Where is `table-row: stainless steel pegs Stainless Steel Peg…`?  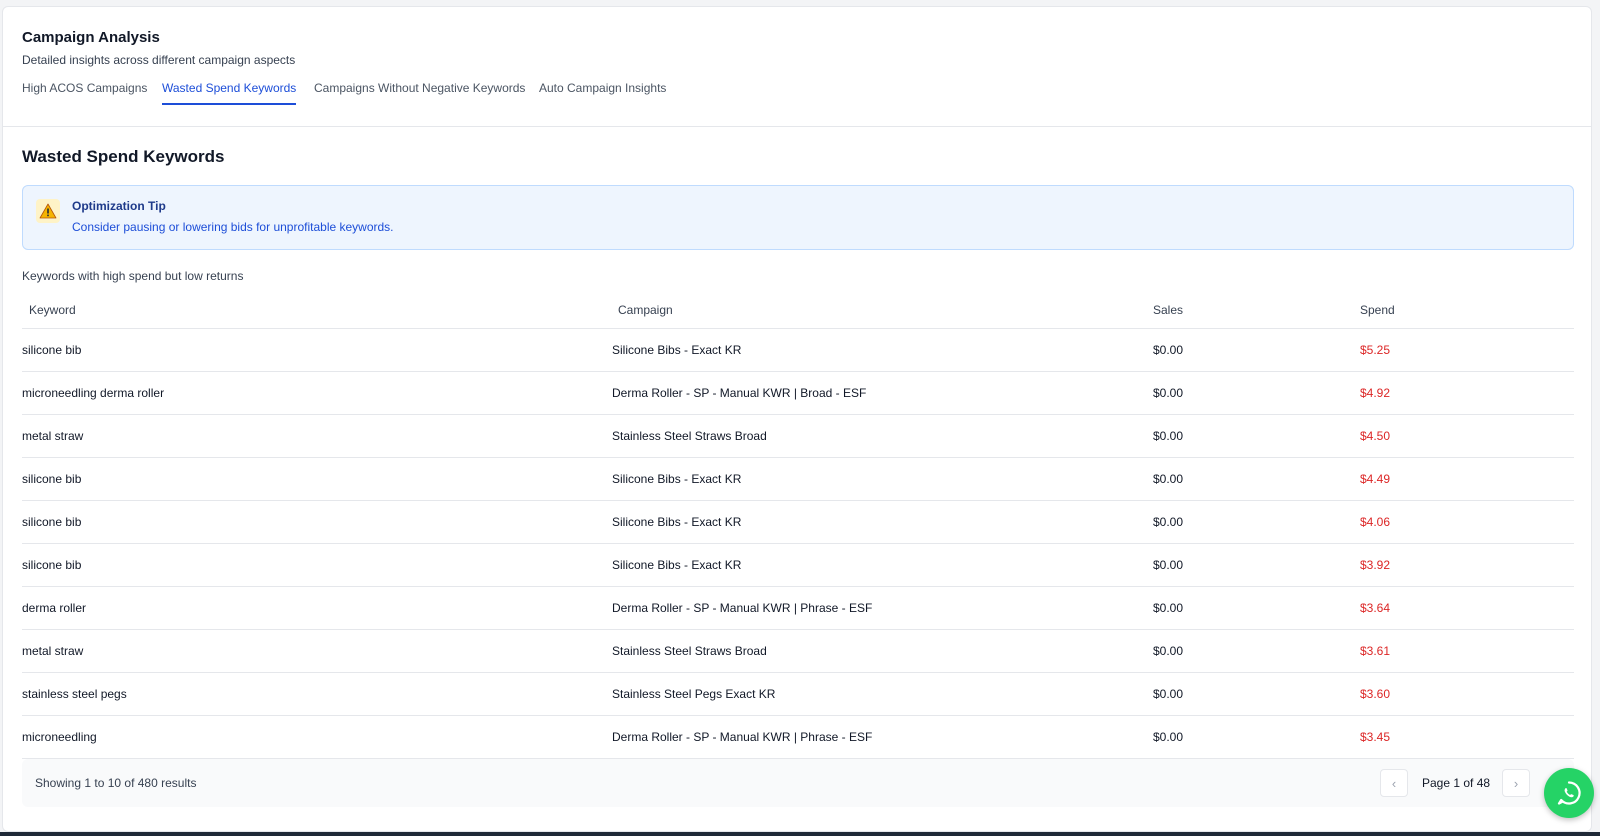
table-row: stainless steel pegs Stainless Steel Peg… is located at coordinates (798, 694).